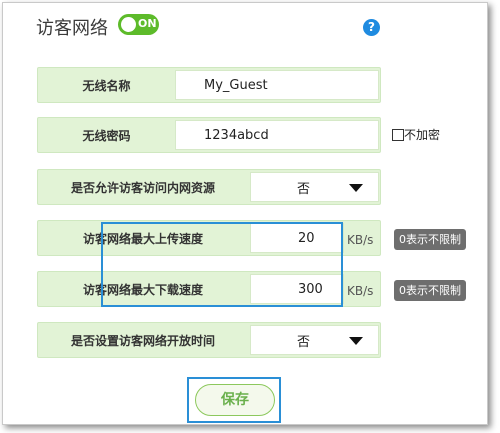 The image size is (500, 433). Describe the element at coordinates (147, 23) in the screenshot. I see `toggle-state-label: ON` at that location.